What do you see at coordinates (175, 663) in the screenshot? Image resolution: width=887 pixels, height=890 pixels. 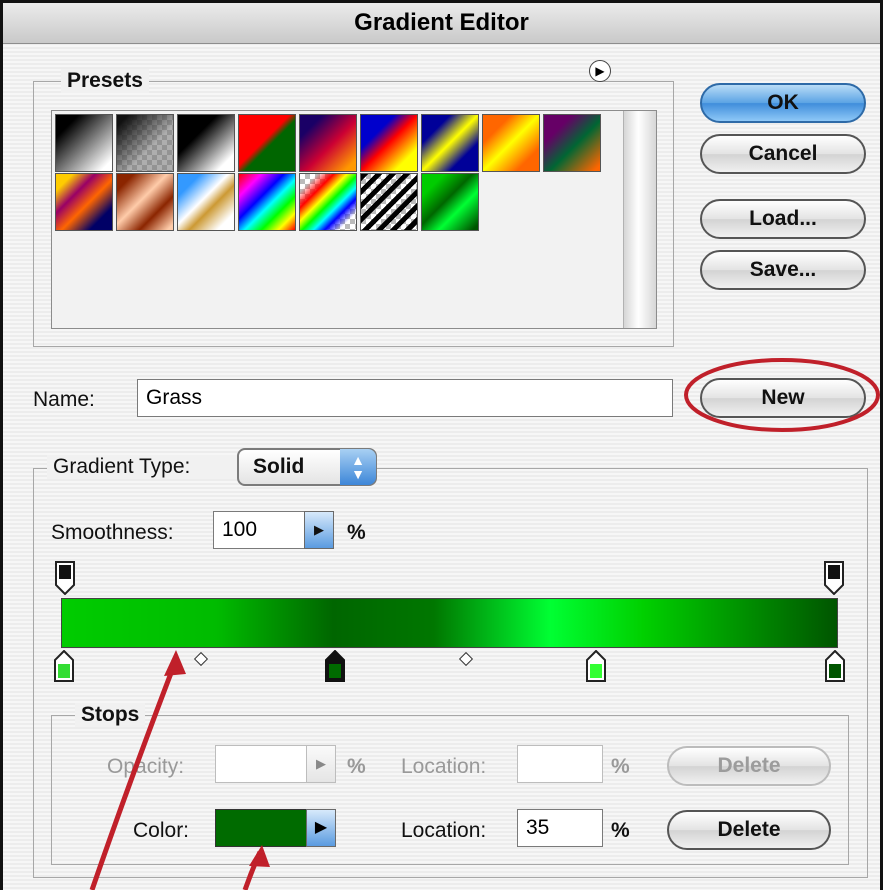 I see `annotation-arrow-1-head` at bounding box center [175, 663].